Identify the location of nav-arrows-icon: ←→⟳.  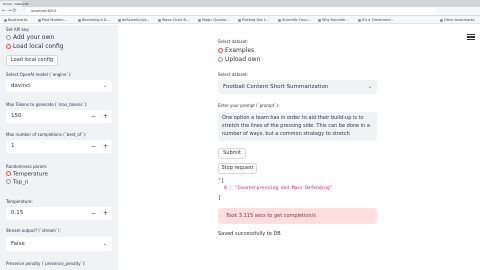
(10, 11).